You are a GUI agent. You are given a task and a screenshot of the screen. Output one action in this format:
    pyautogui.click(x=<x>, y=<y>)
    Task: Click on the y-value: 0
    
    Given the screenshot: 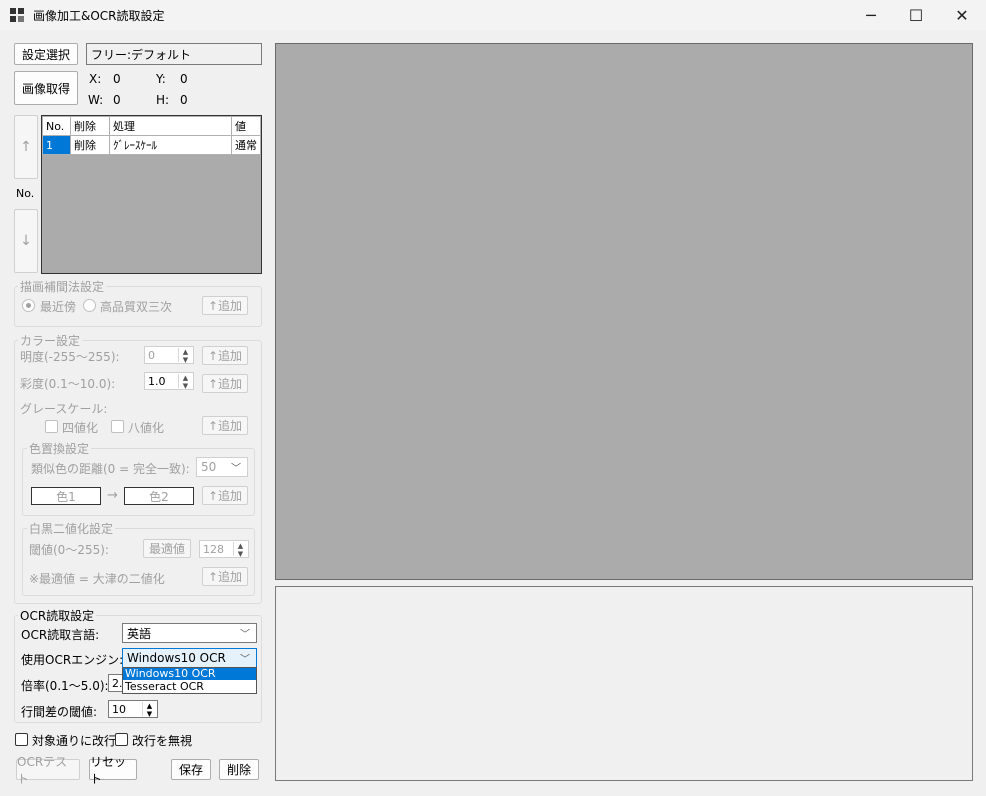 What is the action you would take?
    pyautogui.click(x=184, y=79)
    